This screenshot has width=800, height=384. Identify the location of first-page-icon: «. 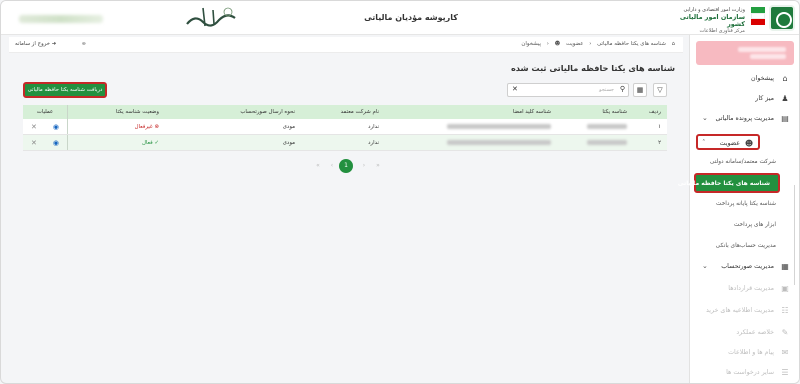
(318, 166).